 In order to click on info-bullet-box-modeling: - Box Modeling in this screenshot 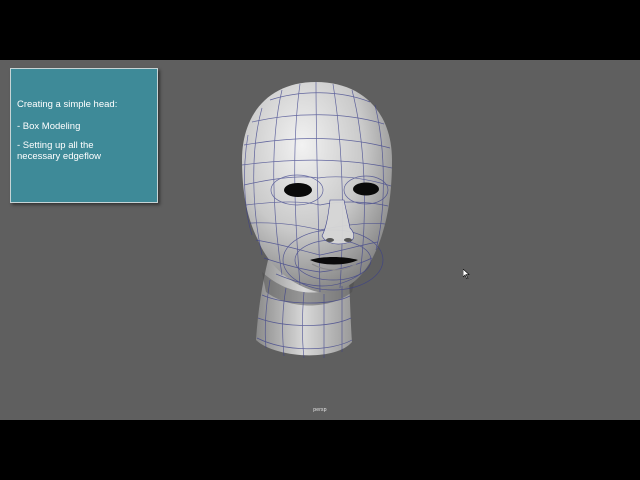, I will do `click(49, 126)`.